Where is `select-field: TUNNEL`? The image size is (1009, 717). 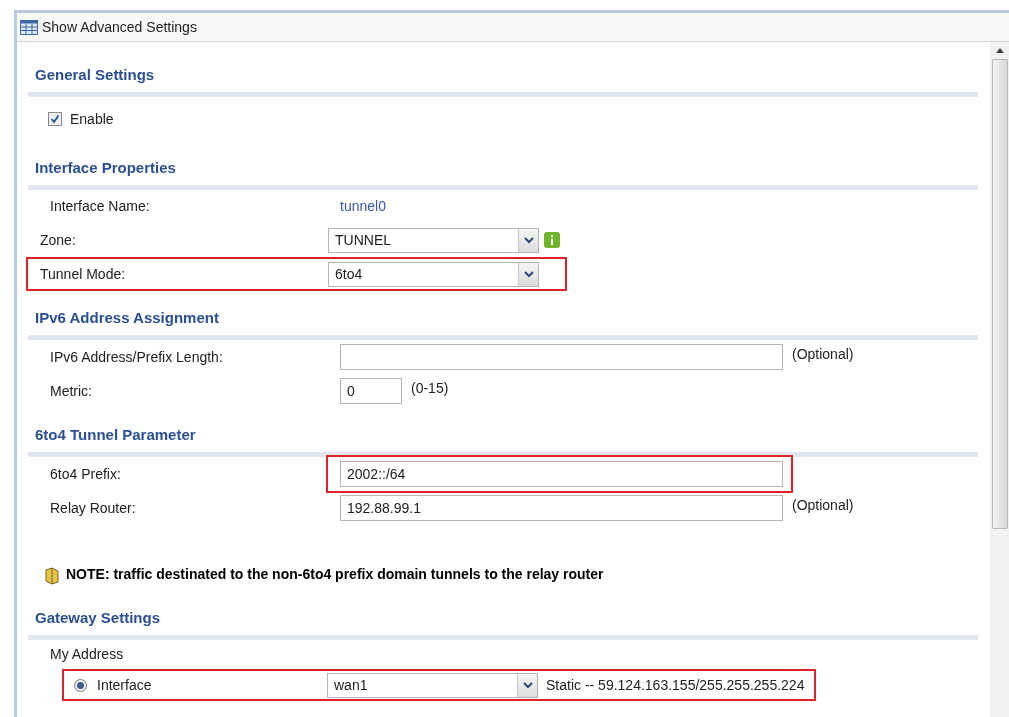
select-field: TUNNEL is located at coordinates (433, 240).